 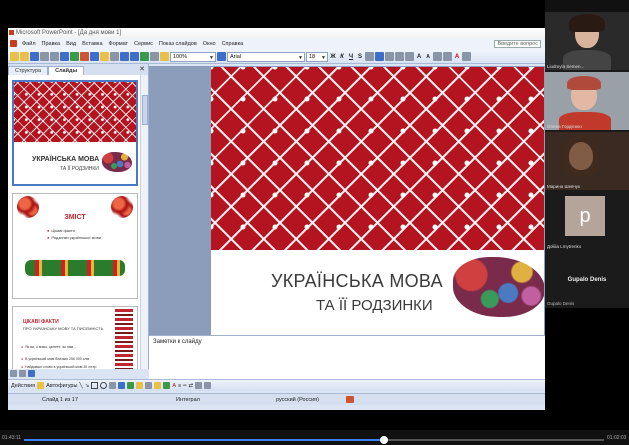 I want to click on scrollbar-thumb, so click(x=145, y=110).